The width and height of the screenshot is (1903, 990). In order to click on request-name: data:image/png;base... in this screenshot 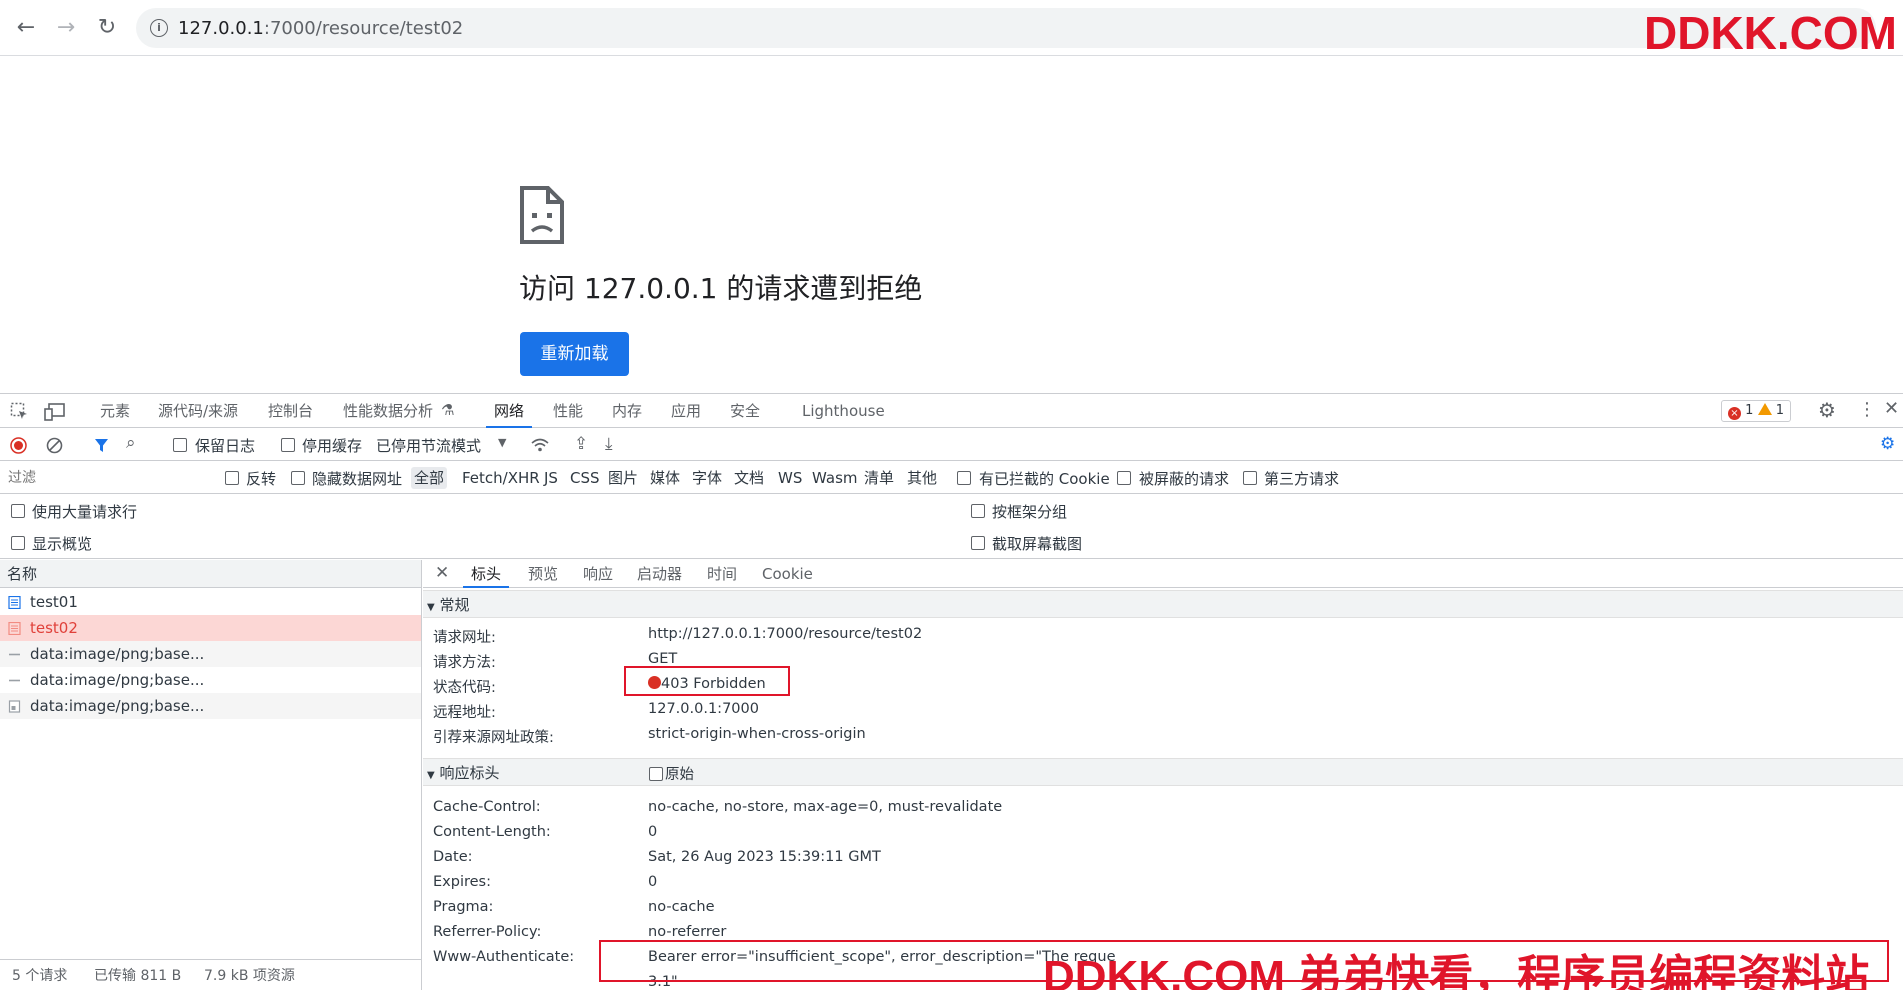, I will do `click(117, 680)`.